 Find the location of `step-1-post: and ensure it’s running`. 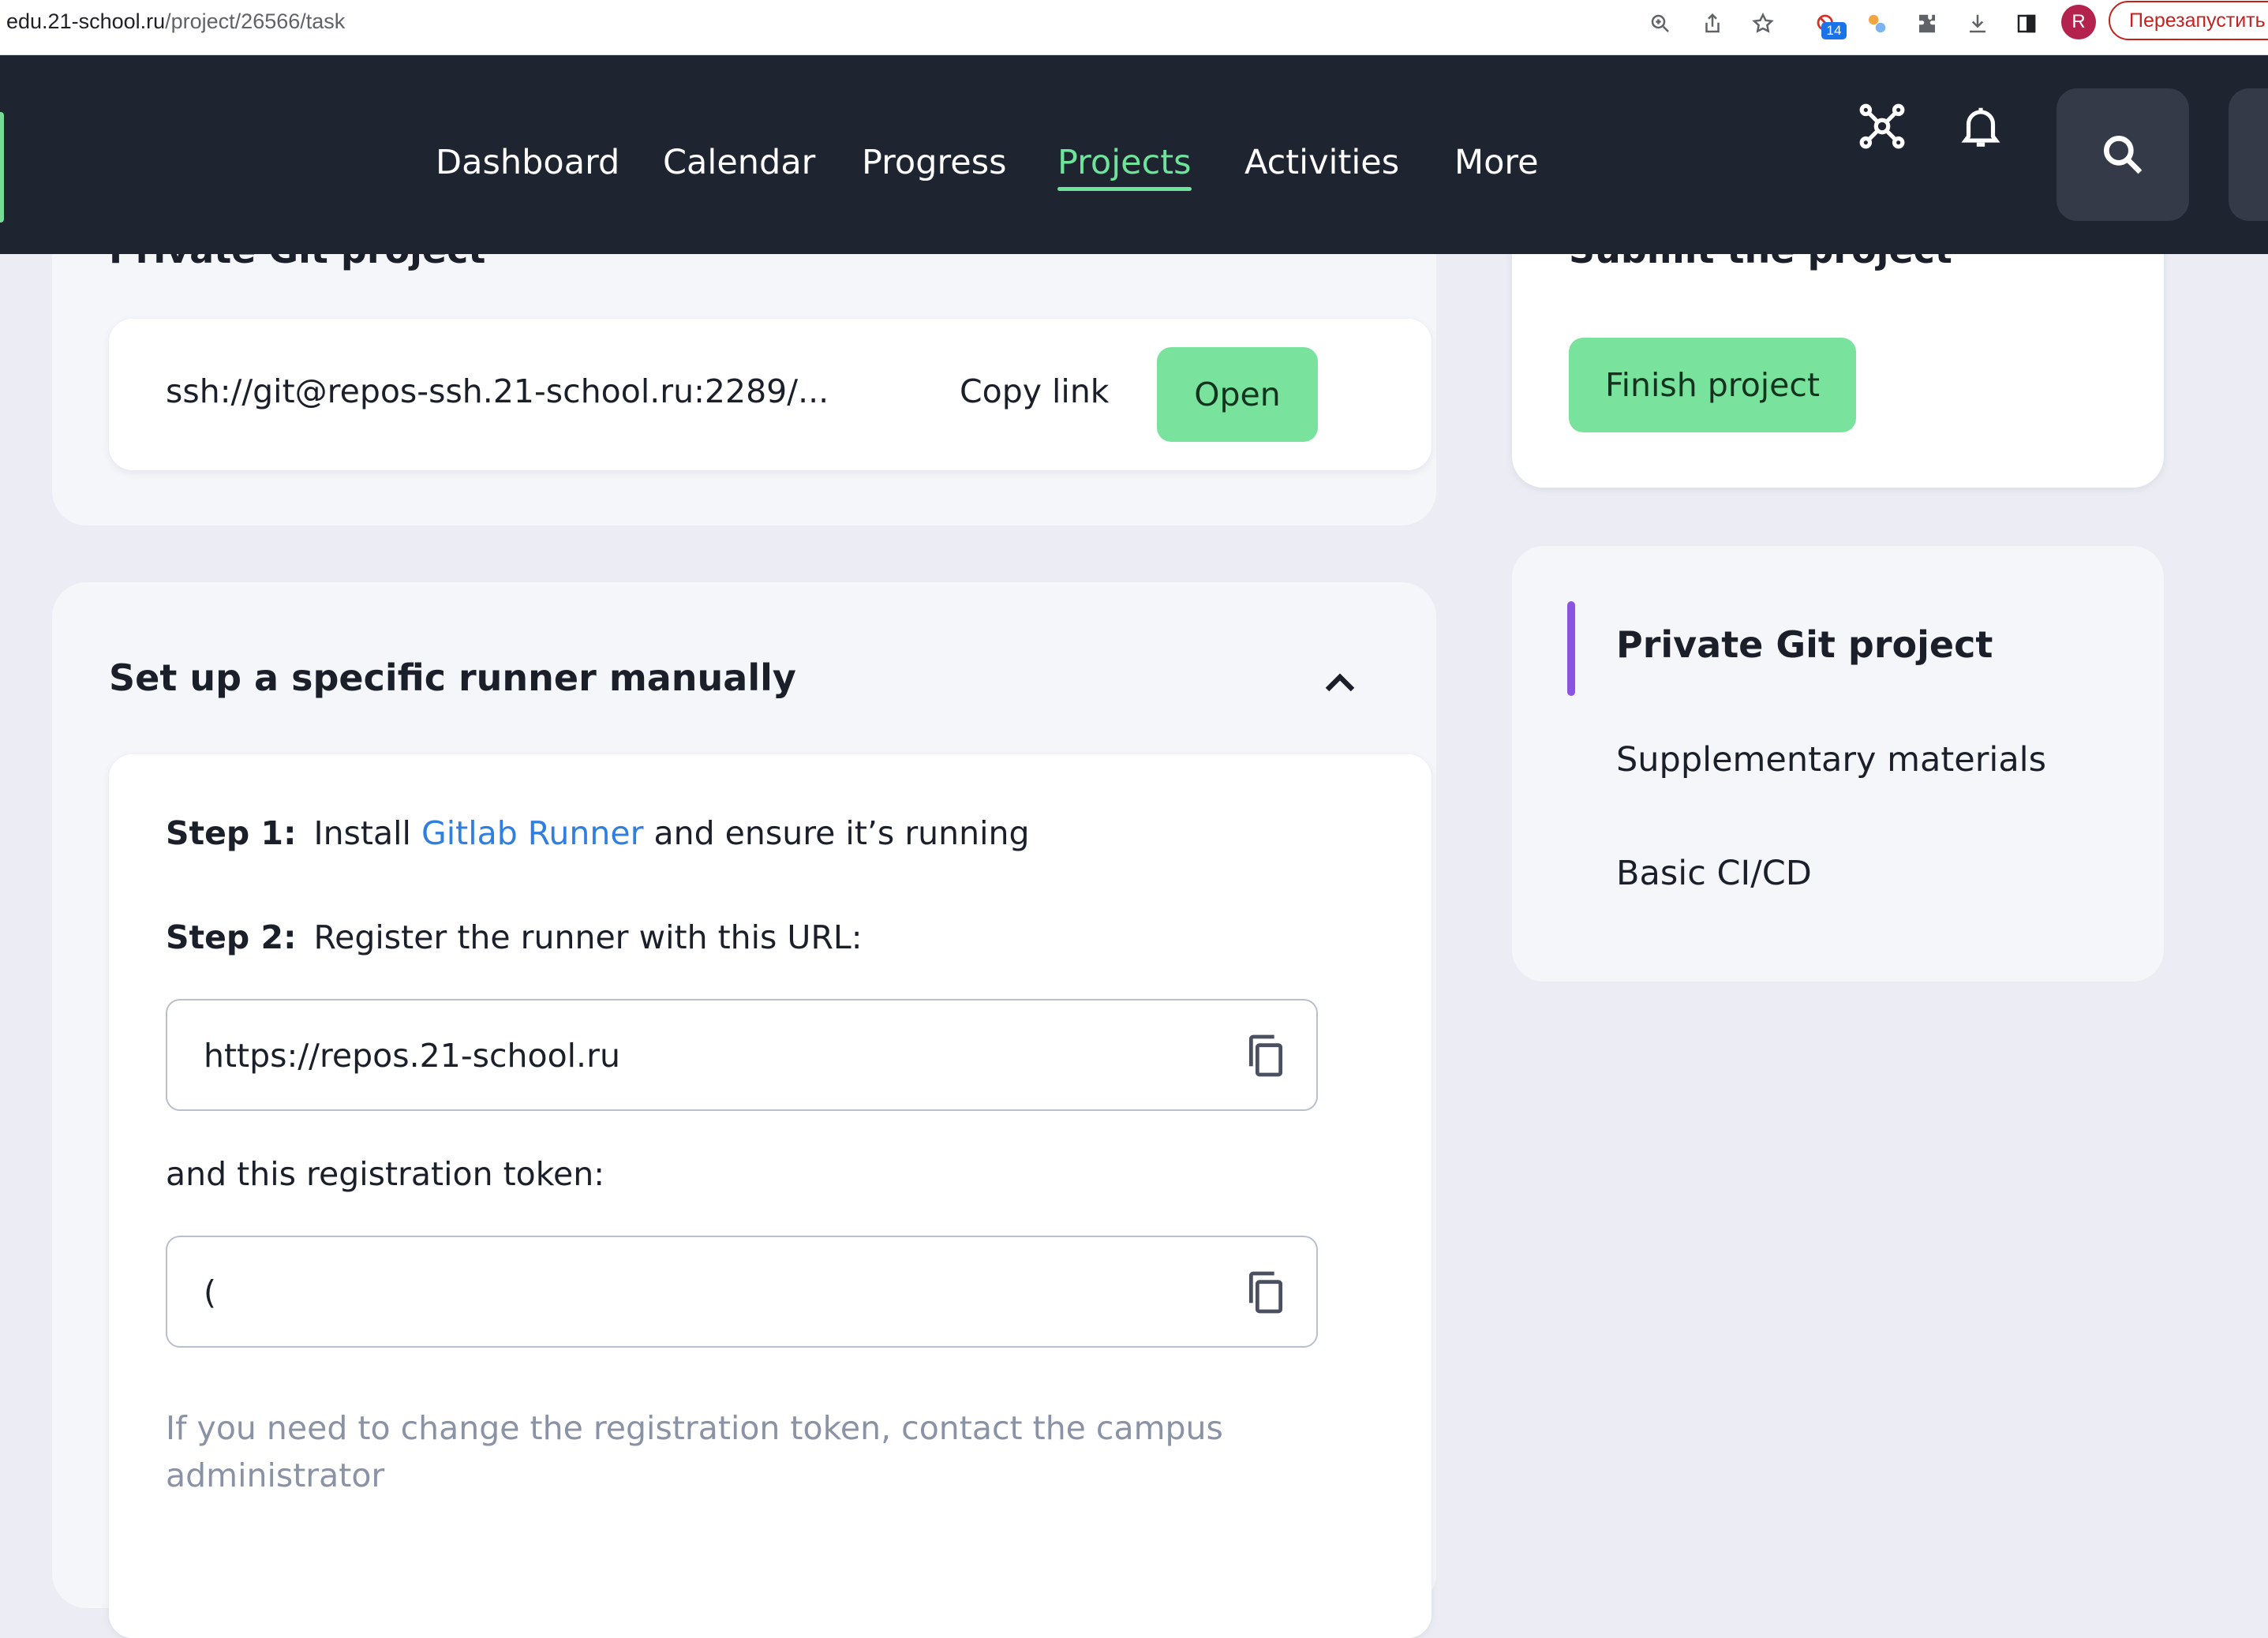

step-1-post: and ensure it’s running is located at coordinates (841, 833).